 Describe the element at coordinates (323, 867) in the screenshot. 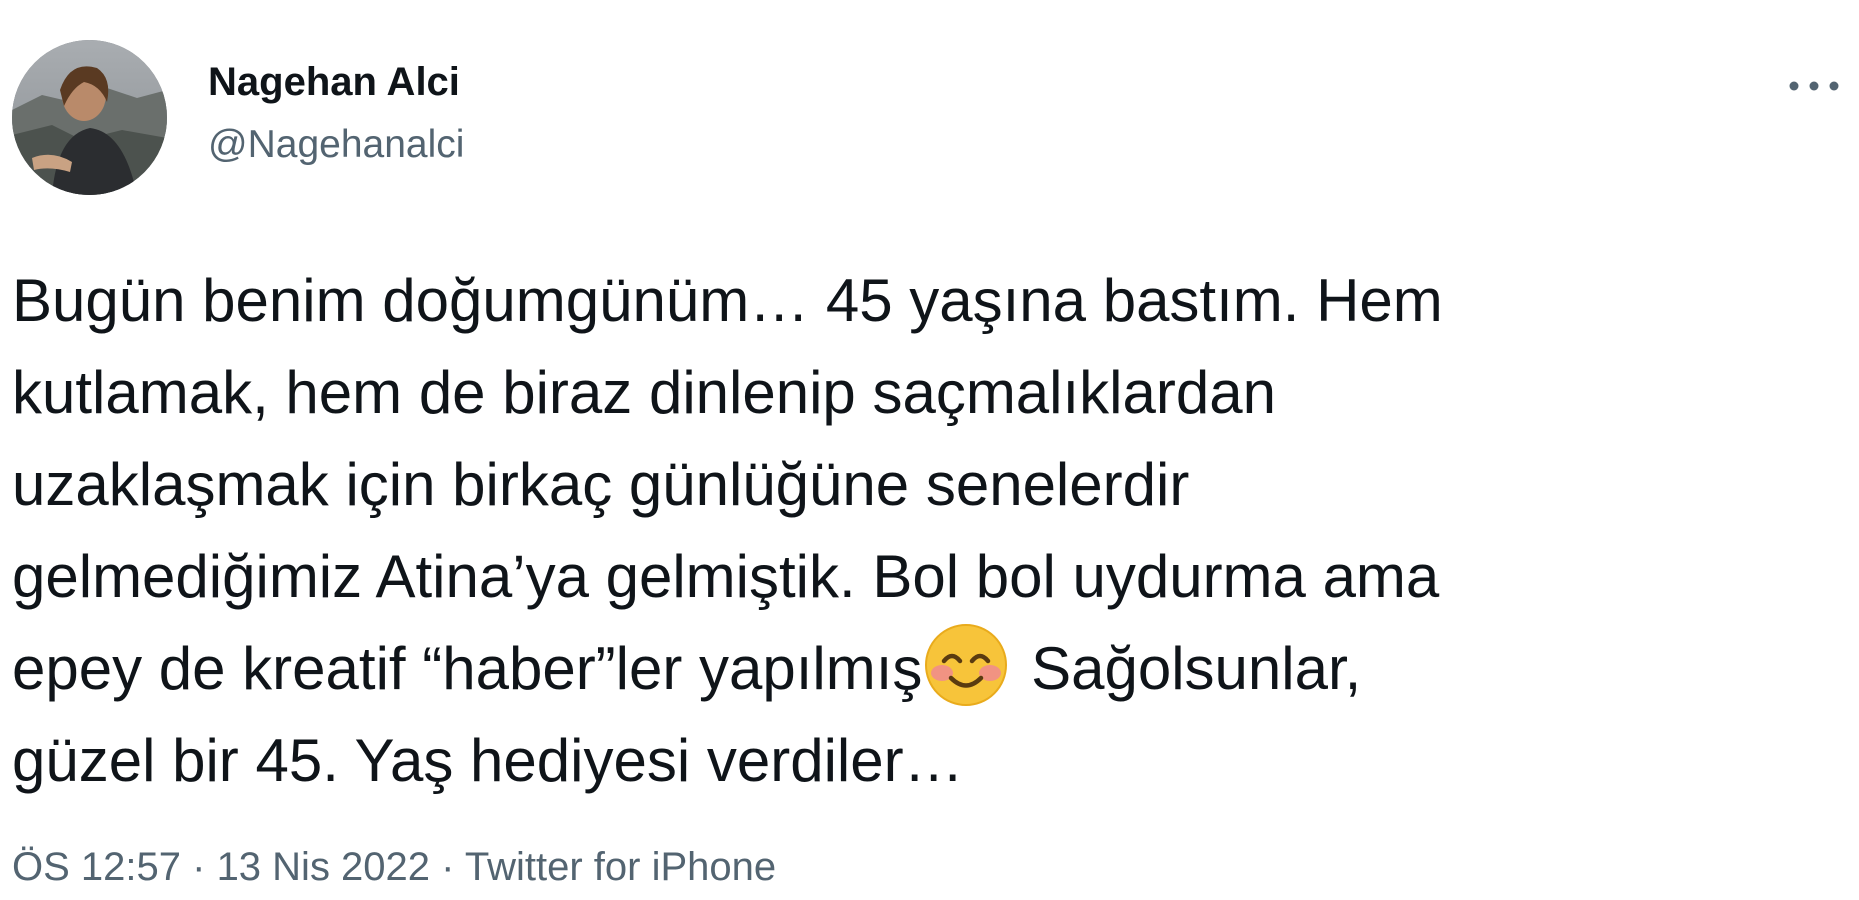

I see `tweet-date: 13 Nis 2022` at that location.